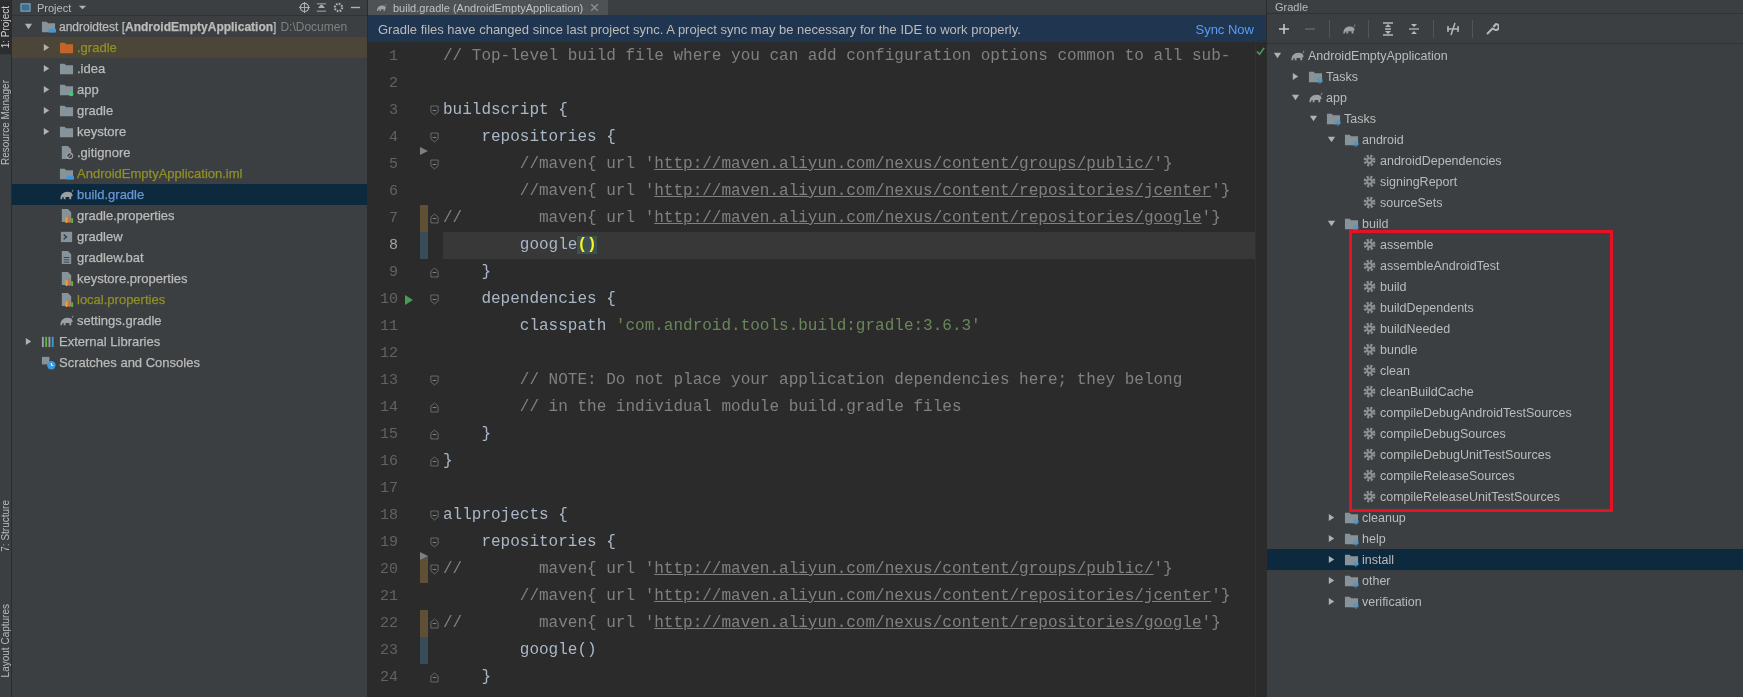 The height and width of the screenshot is (697, 1743). Describe the element at coordinates (189, 341) in the screenshot. I see `tree-item: External Libraries` at that location.